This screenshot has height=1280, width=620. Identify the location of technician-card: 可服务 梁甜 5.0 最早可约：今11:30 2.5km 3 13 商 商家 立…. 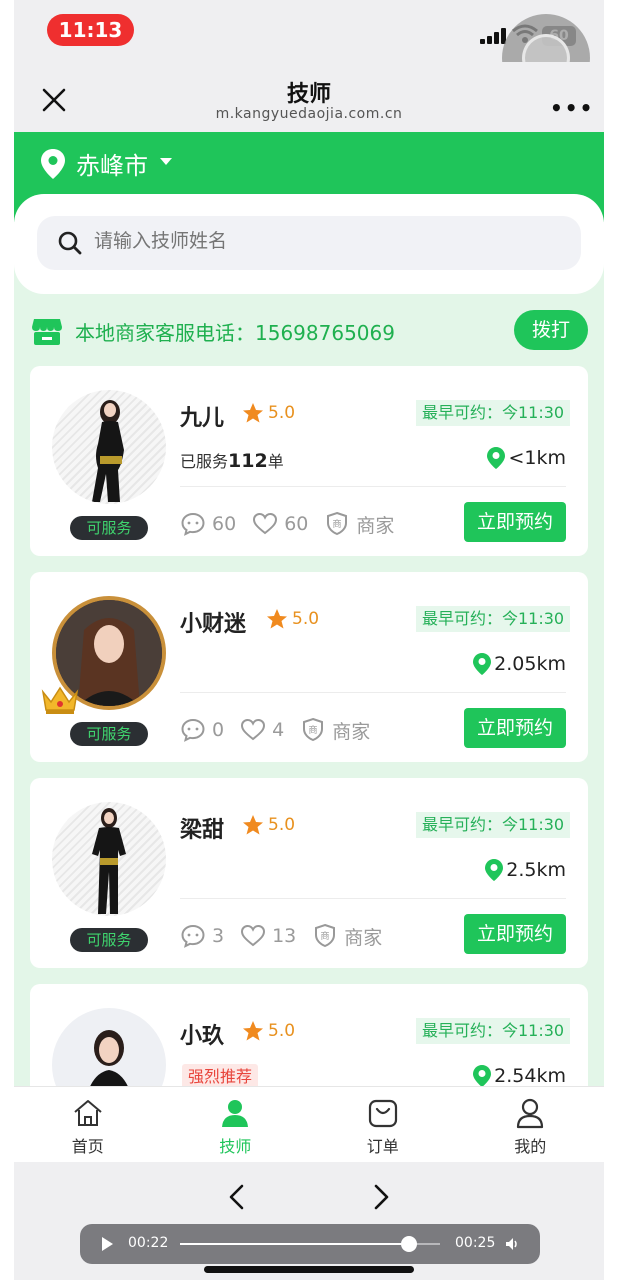
(309, 873).